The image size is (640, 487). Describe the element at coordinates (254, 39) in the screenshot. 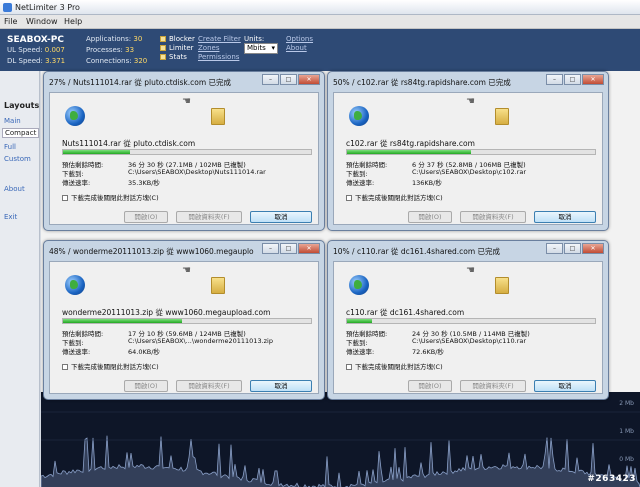

I see `units-label: Units:` at that location.